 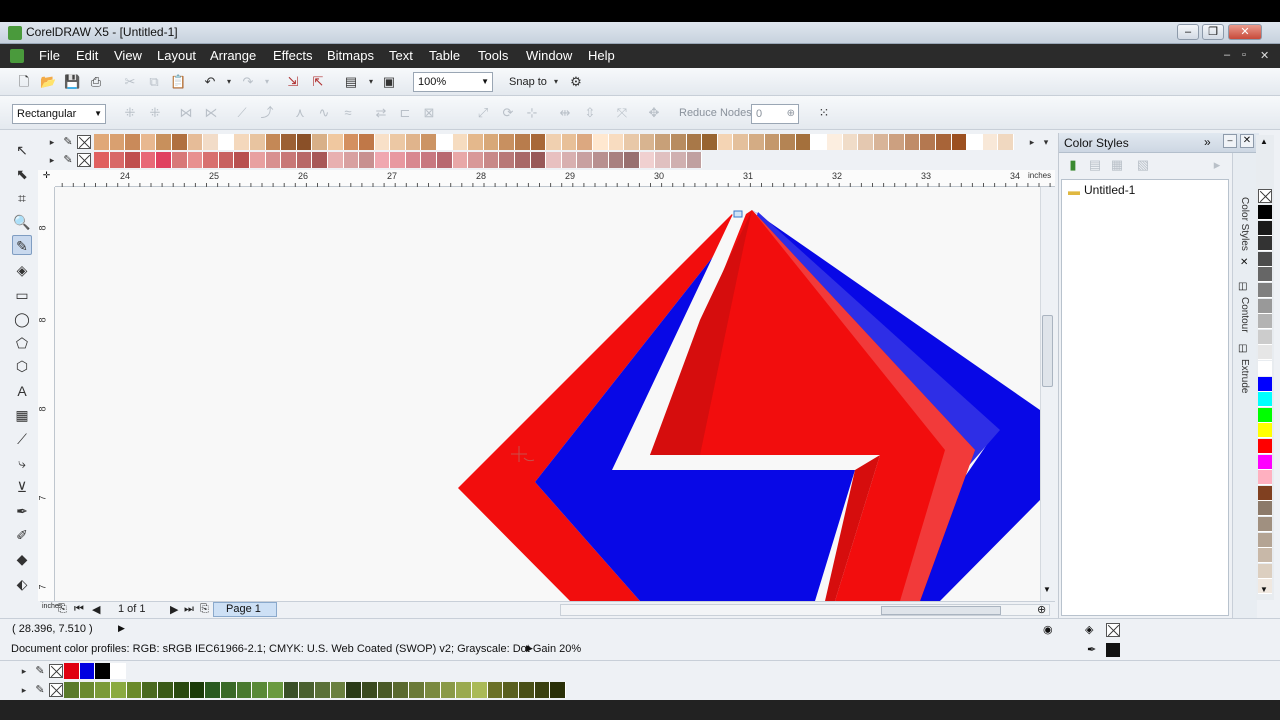 I want to click on tab-color-styles: Color Styles, so click(x=1244, y=224).